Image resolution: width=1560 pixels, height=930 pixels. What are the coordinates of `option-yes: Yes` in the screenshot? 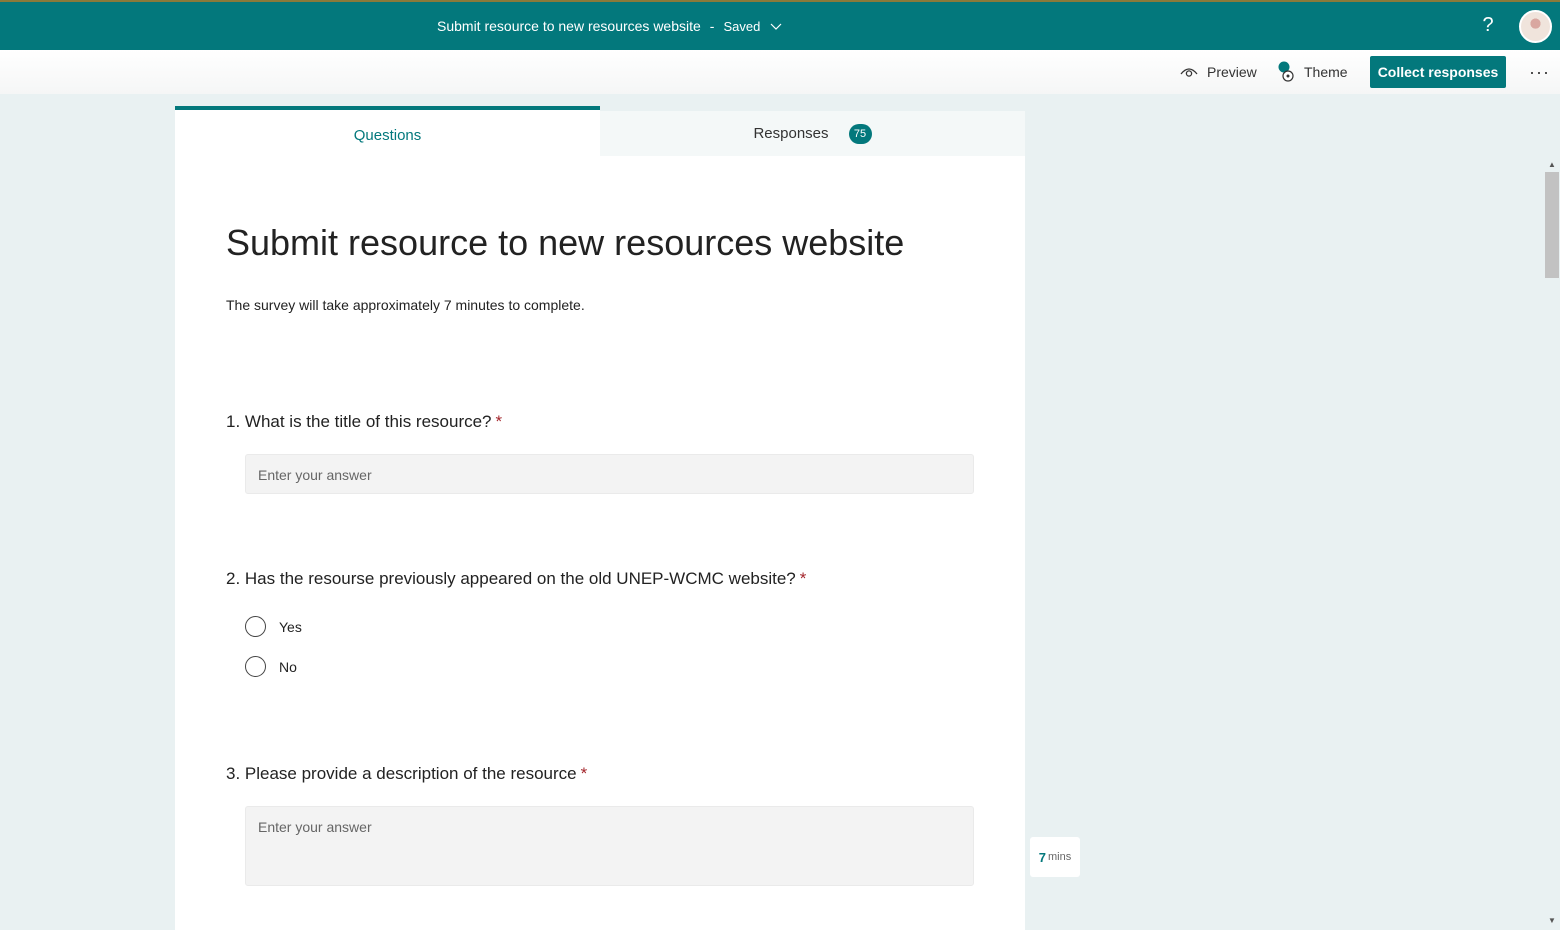 It's located at (273, 626).